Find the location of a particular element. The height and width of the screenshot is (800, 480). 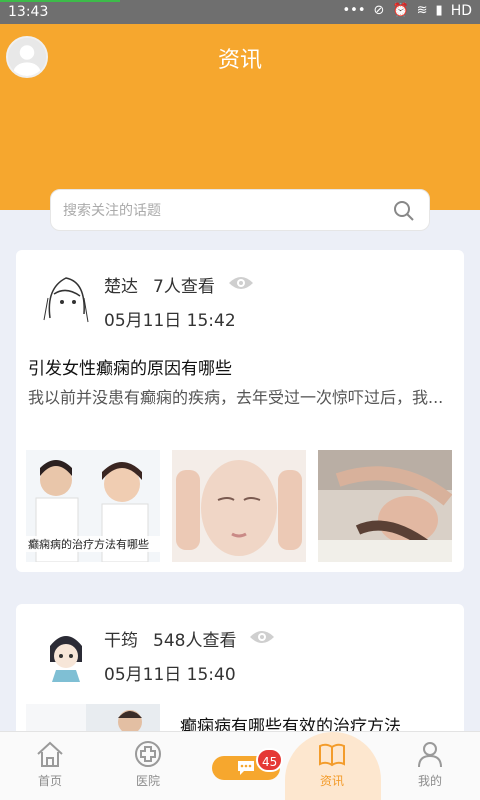

thumbnail-nurses: 癫痫病的治疗方法有哪些 is located at coordinates (93, 506).